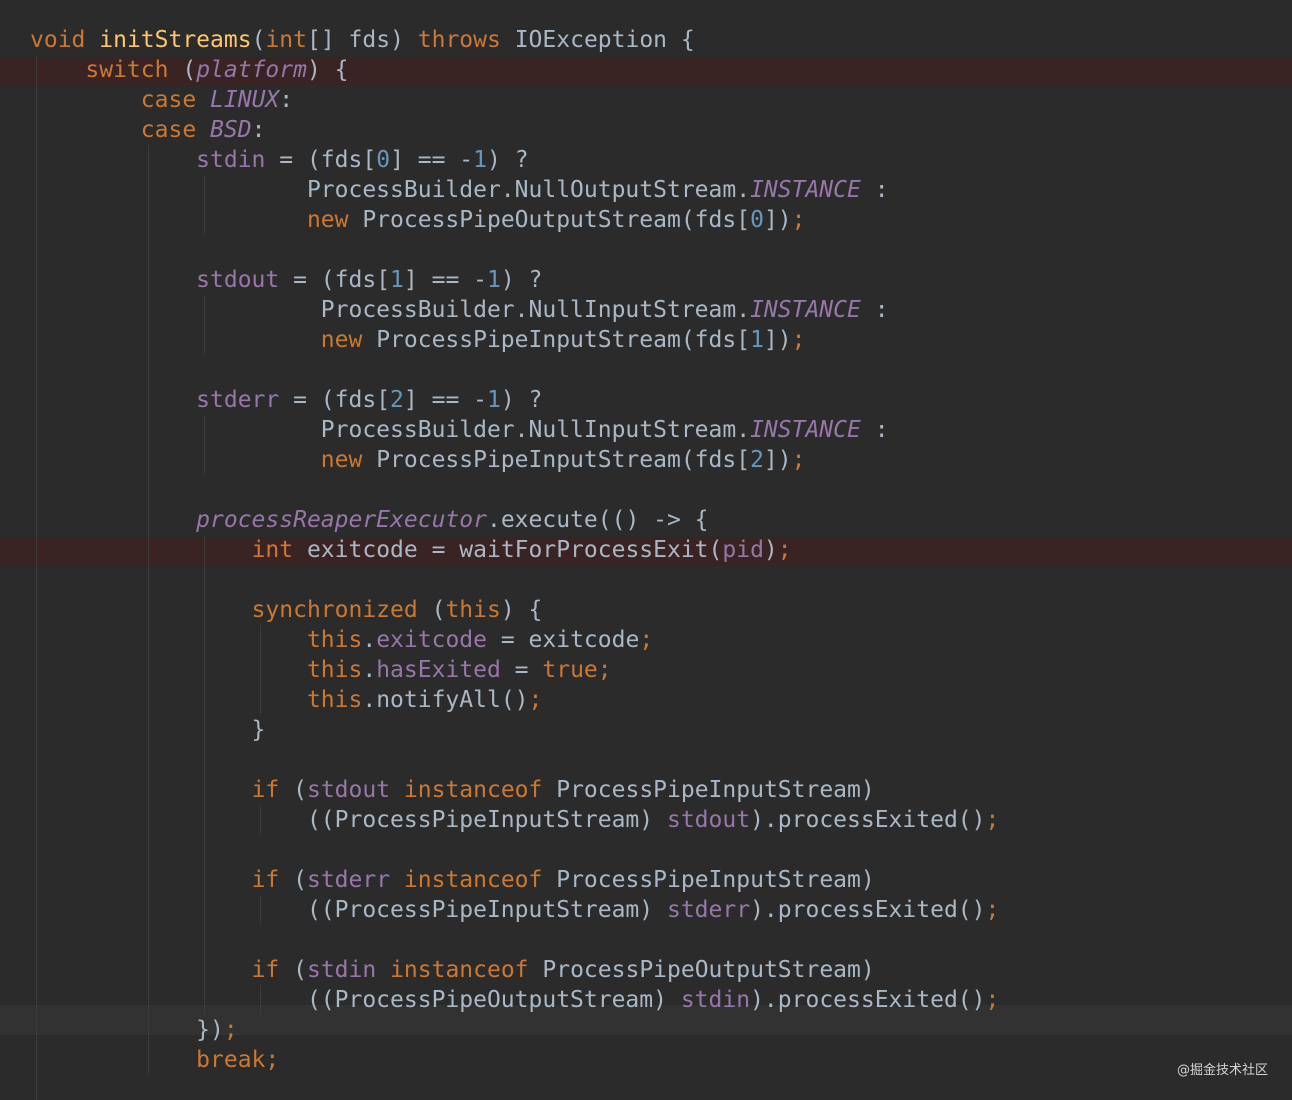 This screenshot has height=1100, width=1292. Describe the element at coordinates (514, 730) in the screenshot. I see `code-line: }` at that location.